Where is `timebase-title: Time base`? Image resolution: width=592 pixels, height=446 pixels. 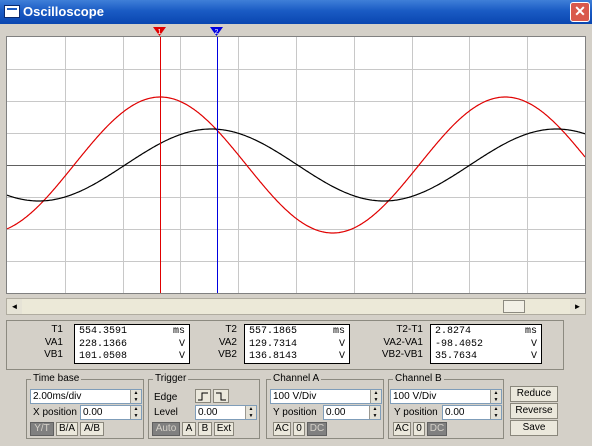 timebase-title: Time base is located at coordinates (56, 378).